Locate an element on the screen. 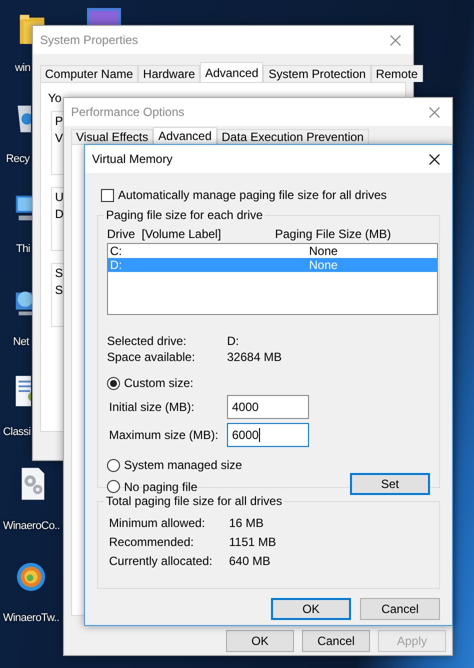  window-title: Virtual Memory is located at coordinates (132, 159).